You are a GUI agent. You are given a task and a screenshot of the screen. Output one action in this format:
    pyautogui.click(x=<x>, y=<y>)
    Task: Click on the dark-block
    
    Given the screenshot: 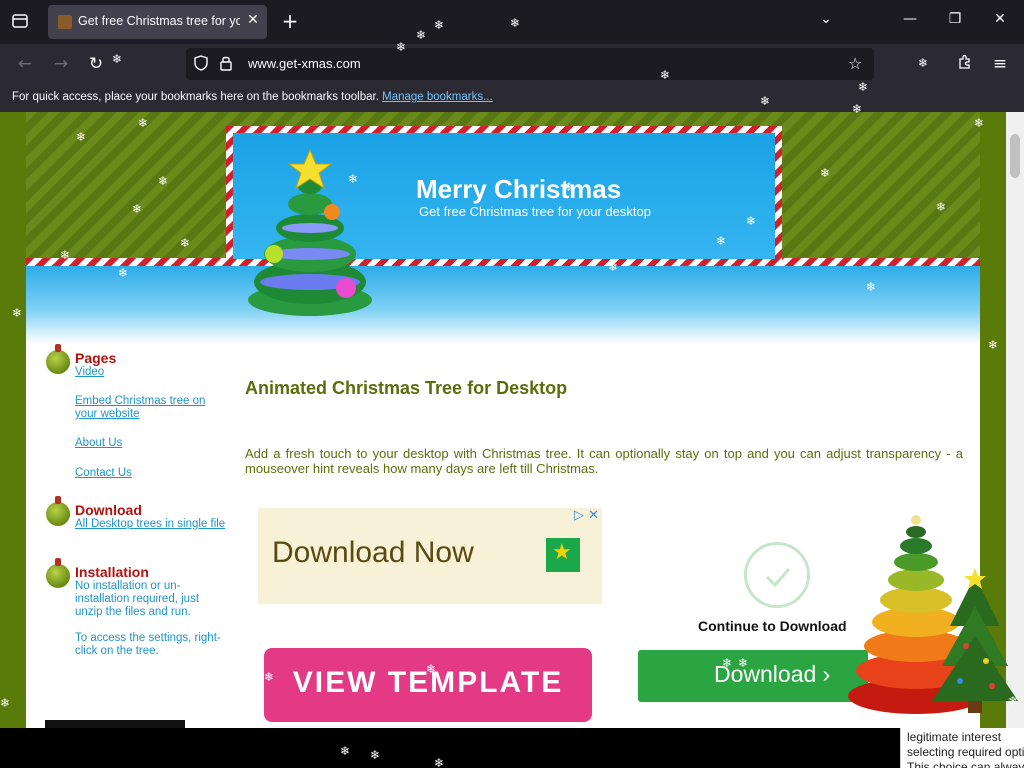 What is the action you would take?
    pyautogui.click(x=115, y=724)
    